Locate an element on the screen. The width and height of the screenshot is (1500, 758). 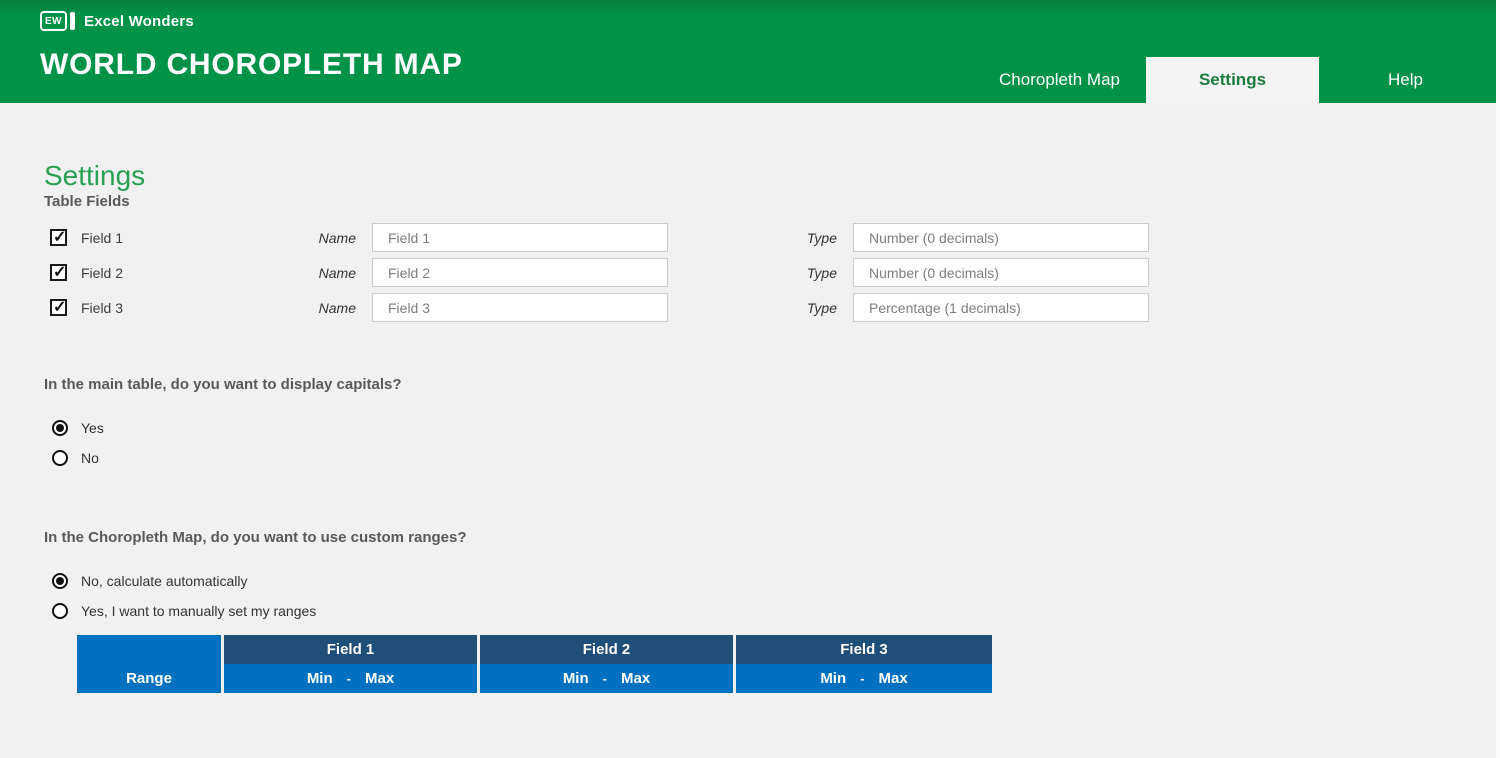
range-table-field-3-column: Field 3 Min - Max is located at coordinates (864, 664).